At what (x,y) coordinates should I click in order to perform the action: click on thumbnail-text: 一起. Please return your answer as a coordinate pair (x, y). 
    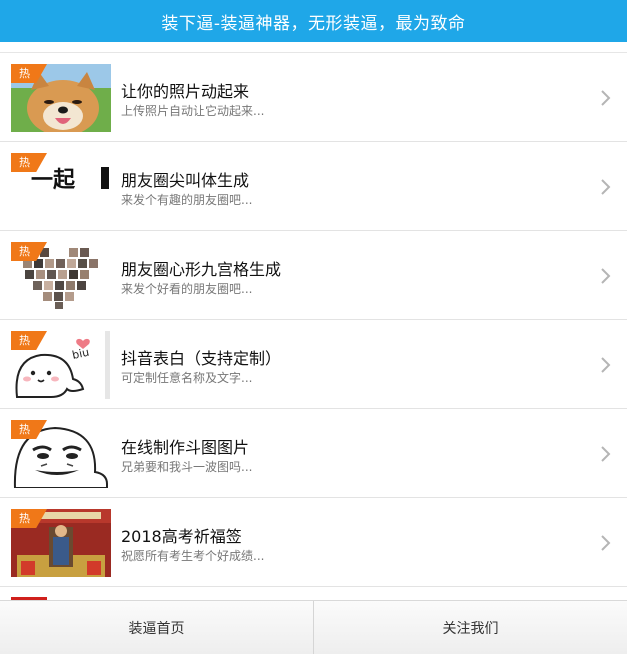
    Looking at the image, I should click on (53, 180).